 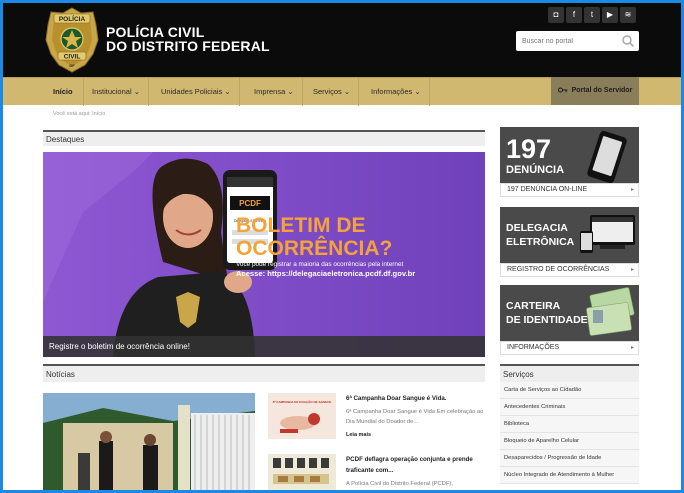 I want to click on denuncia-banner: 197 DENÚNCIA, so click(x=569, y=155).